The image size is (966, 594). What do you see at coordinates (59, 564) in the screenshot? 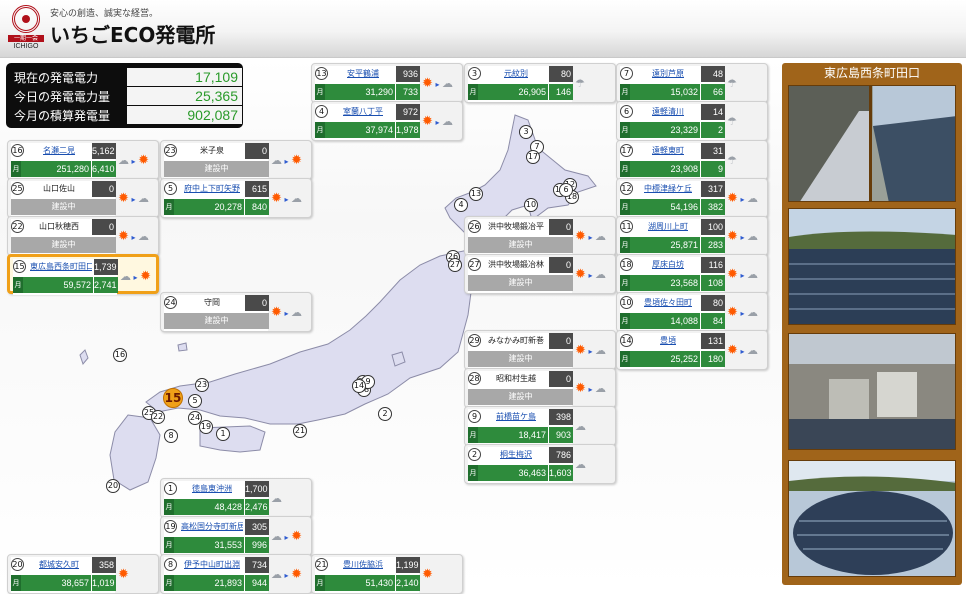
I see `plant-name-link: 都城安久町` at bounding box center [59, 564].